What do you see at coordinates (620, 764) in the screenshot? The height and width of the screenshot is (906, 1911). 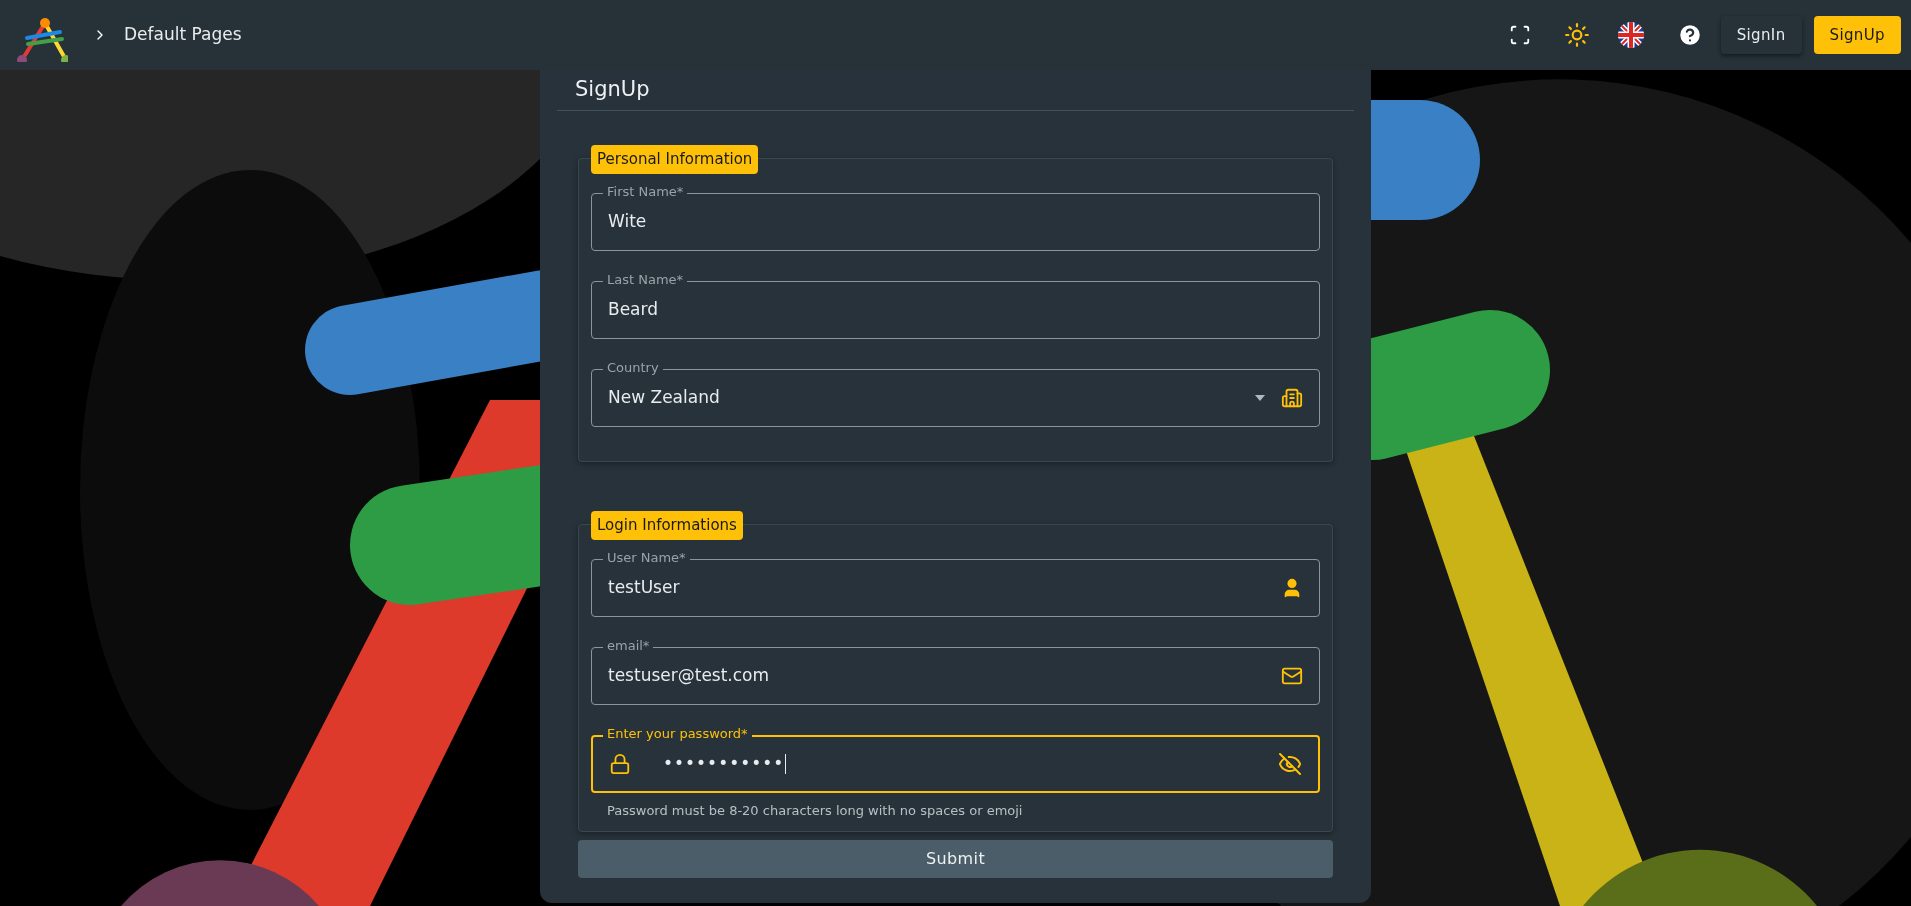 I see `lock-icon` at bounding box center [620, 764].